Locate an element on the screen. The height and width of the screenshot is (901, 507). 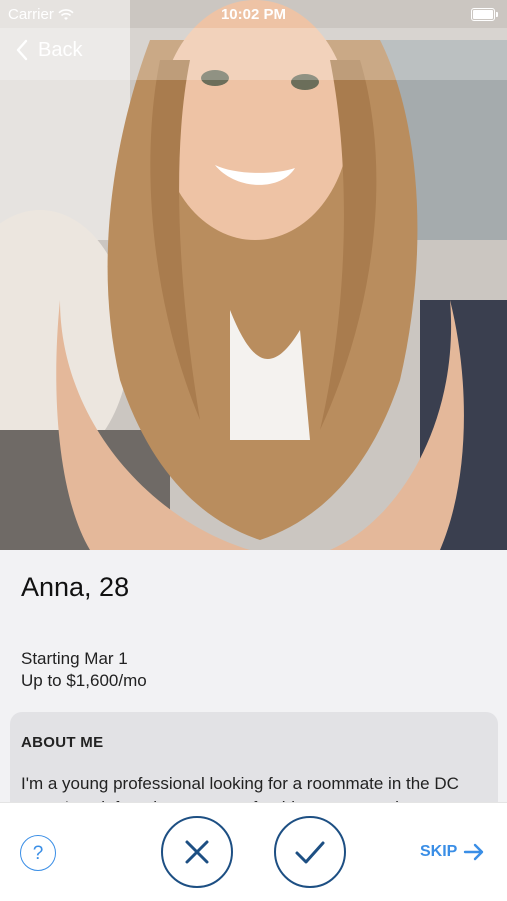
profile-start-date: Starting Mar 1 is located at coordinates (74, 658).